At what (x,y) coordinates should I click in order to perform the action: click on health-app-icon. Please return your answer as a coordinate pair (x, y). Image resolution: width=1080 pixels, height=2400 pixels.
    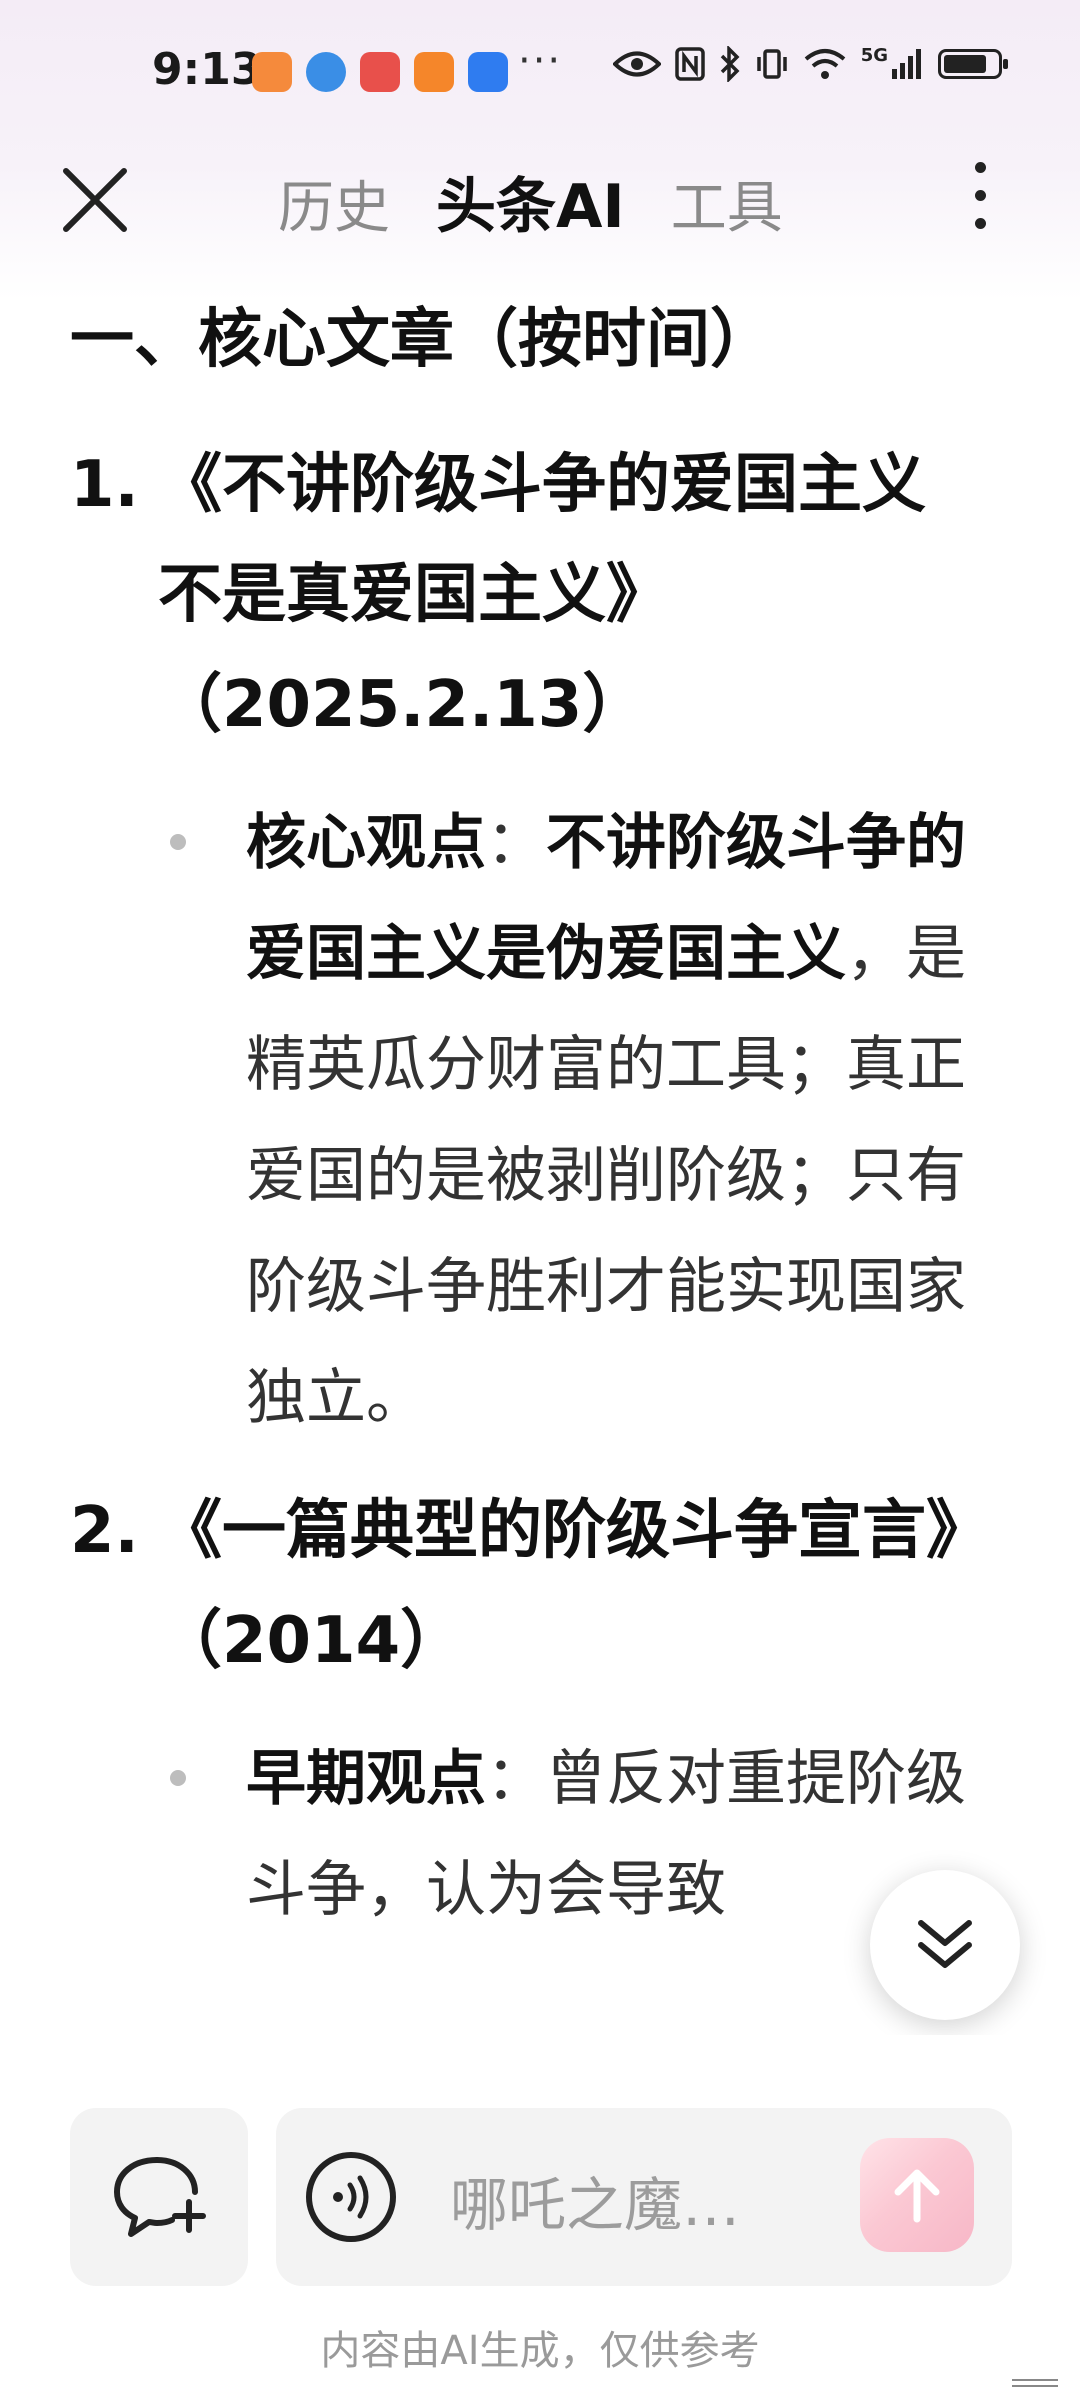
    Looking at the image, I should click on (272, 72).